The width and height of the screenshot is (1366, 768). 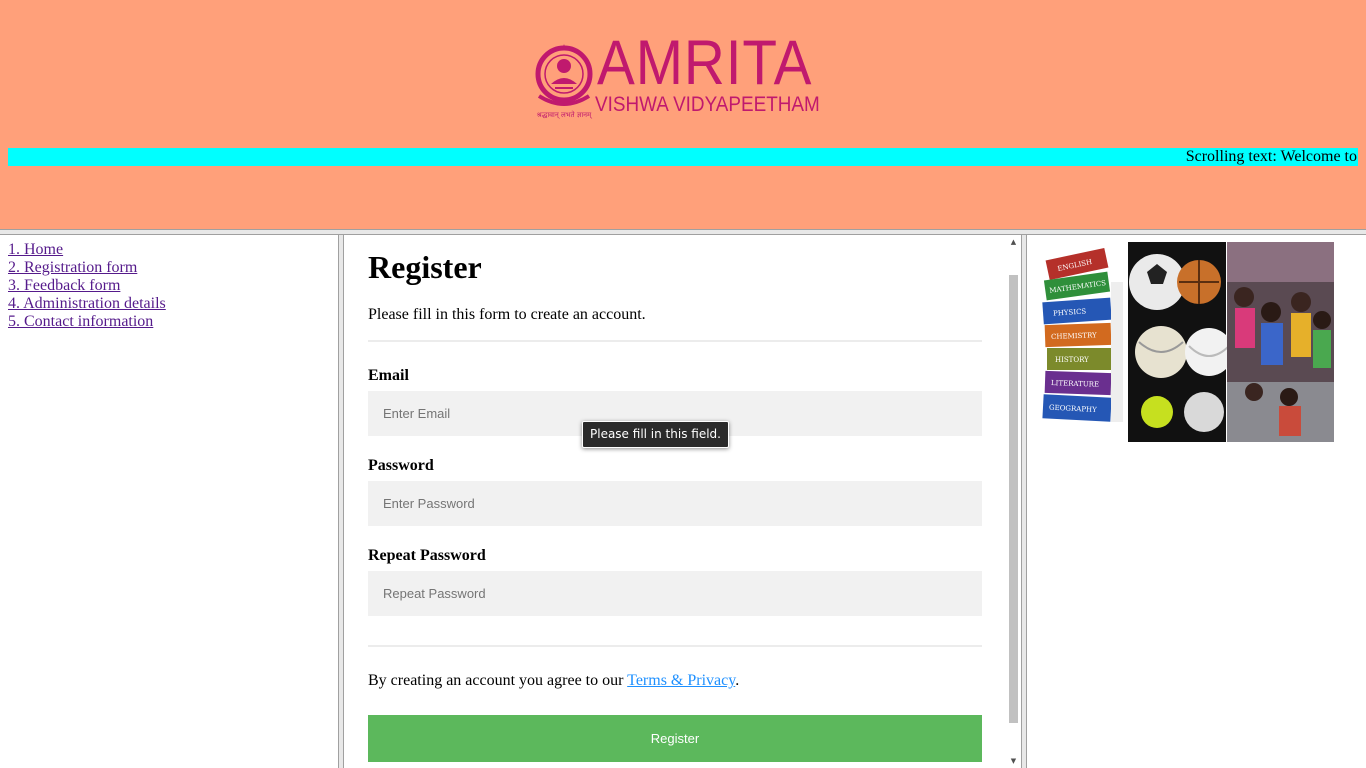 What do you see at coordinates (1280, 342) in the screenshot?
I see `students-group-icon` at bounding box center [1280, 342].